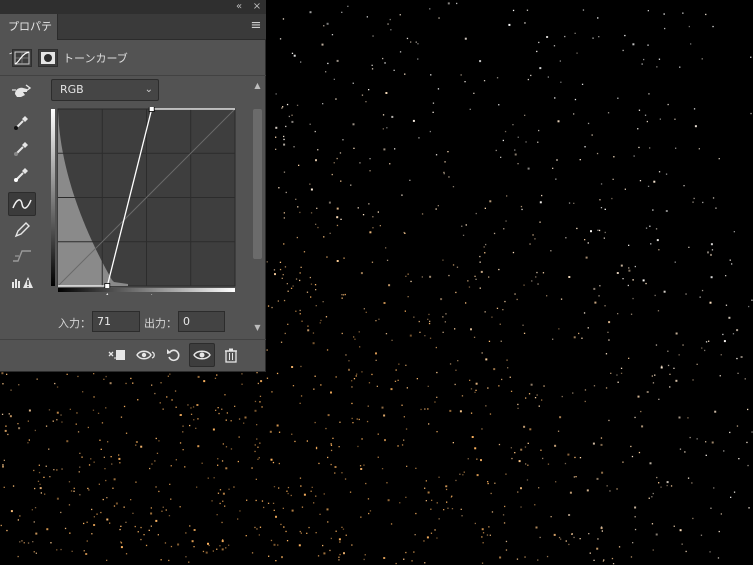 The width and height of the screenshot is (753, 565). What do you see at coordinates (257, 86) in the screenshot?
I see `scroll-up-icon: ▲` at bounding box center [257, 86].